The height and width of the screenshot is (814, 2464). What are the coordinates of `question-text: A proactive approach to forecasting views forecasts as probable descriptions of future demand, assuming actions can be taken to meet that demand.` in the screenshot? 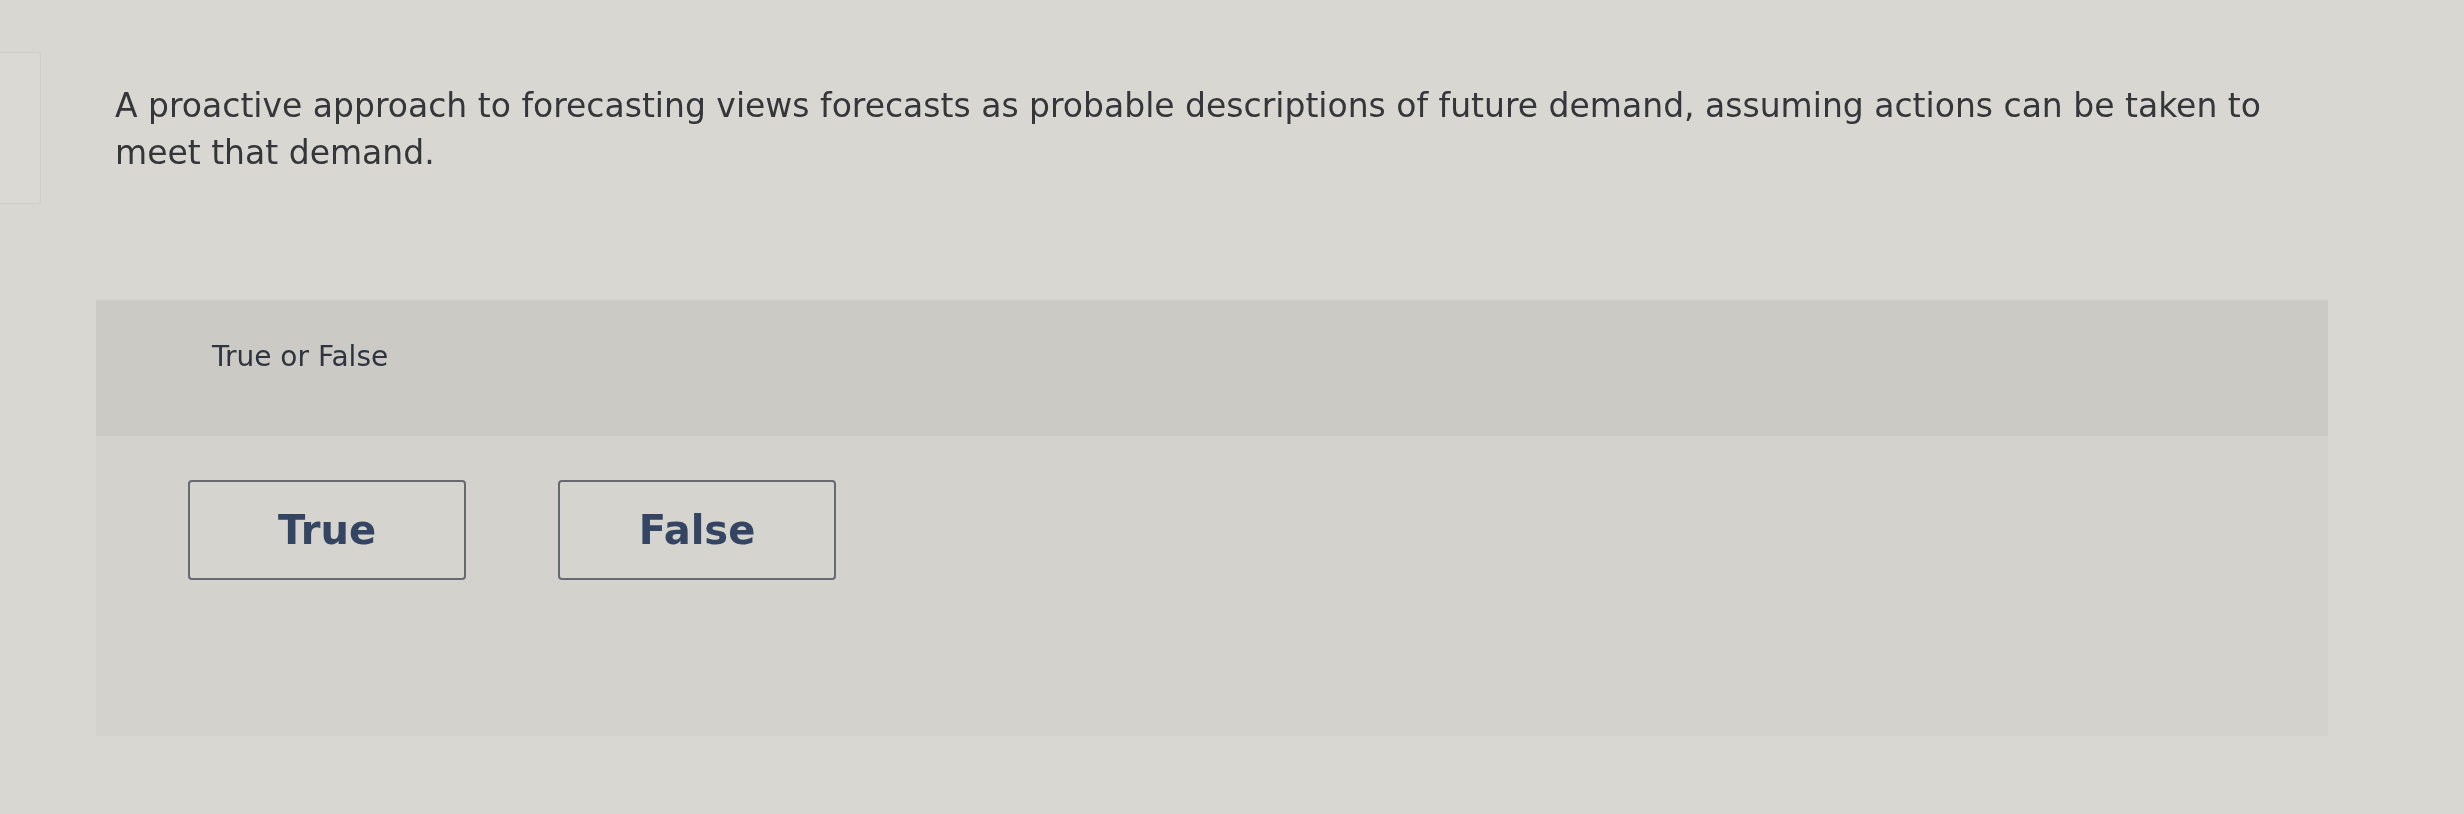 It's located at (1188, 129).